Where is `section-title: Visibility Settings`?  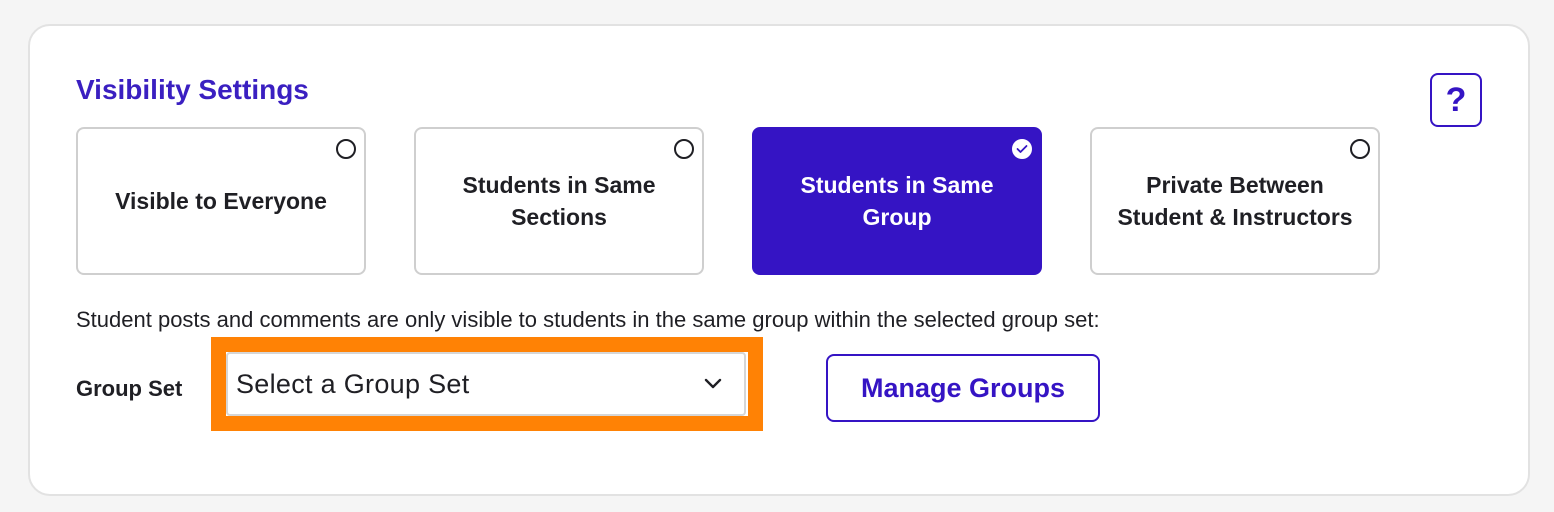
section-title: Visibility Settings is located at coordinates (192, 89).